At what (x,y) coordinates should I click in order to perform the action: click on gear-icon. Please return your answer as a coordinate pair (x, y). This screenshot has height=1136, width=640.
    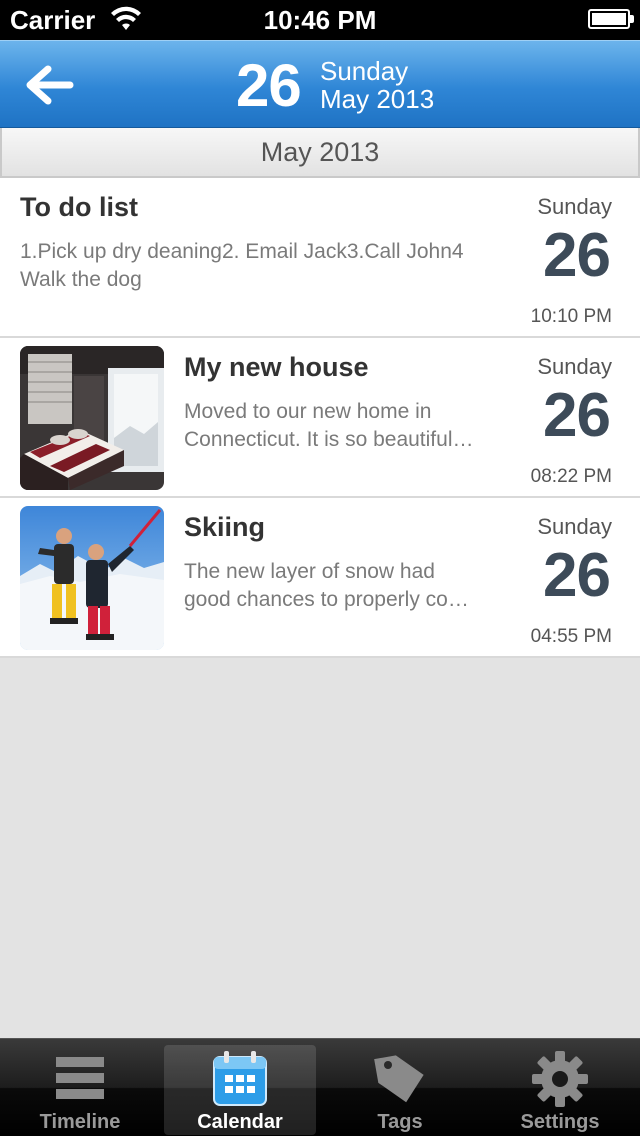
    Looking at the image, I should click on (560, 1079).